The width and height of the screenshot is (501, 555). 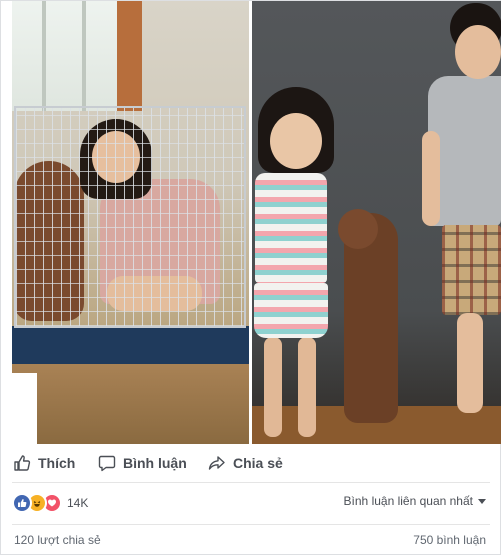 I want to click on post-actions: Thích Bình luận Chia sẻ, so click(x=251, y=463).